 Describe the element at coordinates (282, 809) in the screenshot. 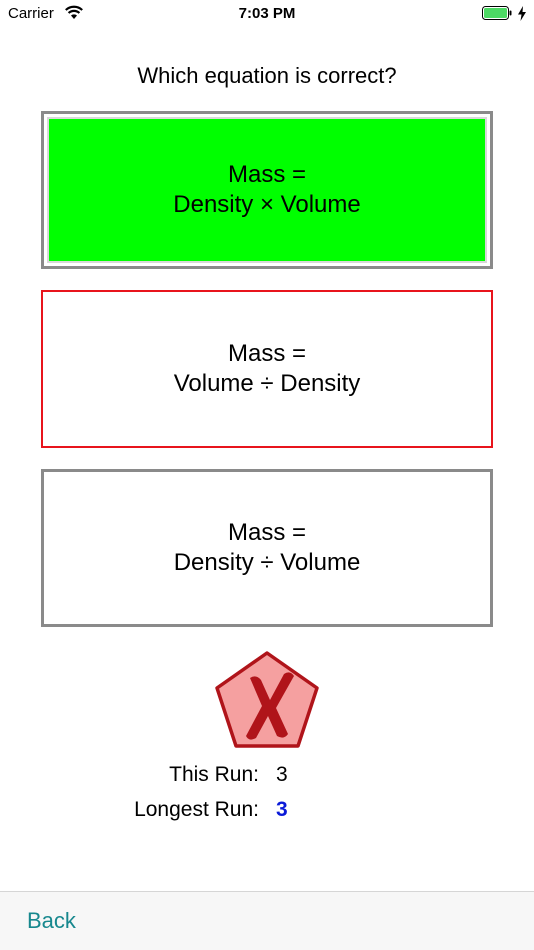

I see `longest-run-value: 3` at that location.